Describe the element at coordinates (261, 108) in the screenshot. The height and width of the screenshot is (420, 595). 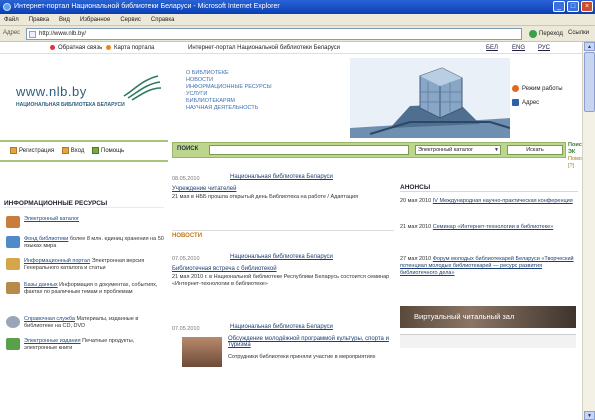
I see `menu-research: НАУЧНАЯ ДЕЯТЕЛЬНОСТЬ` at that location.